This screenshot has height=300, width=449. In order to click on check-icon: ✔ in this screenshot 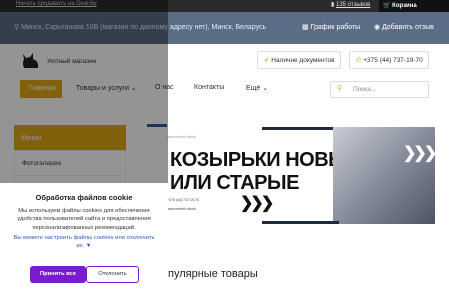, I will do `click(267, 60)`.